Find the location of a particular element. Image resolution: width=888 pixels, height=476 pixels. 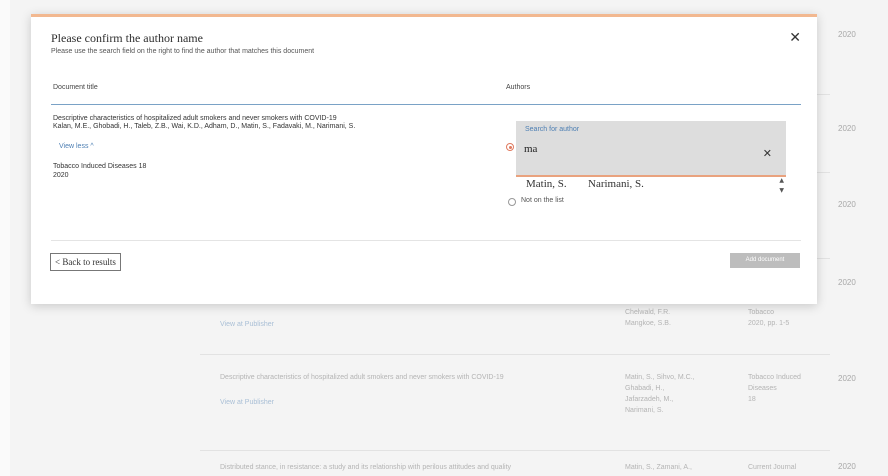

row-source: 18 is located at coordinates (752, 399).